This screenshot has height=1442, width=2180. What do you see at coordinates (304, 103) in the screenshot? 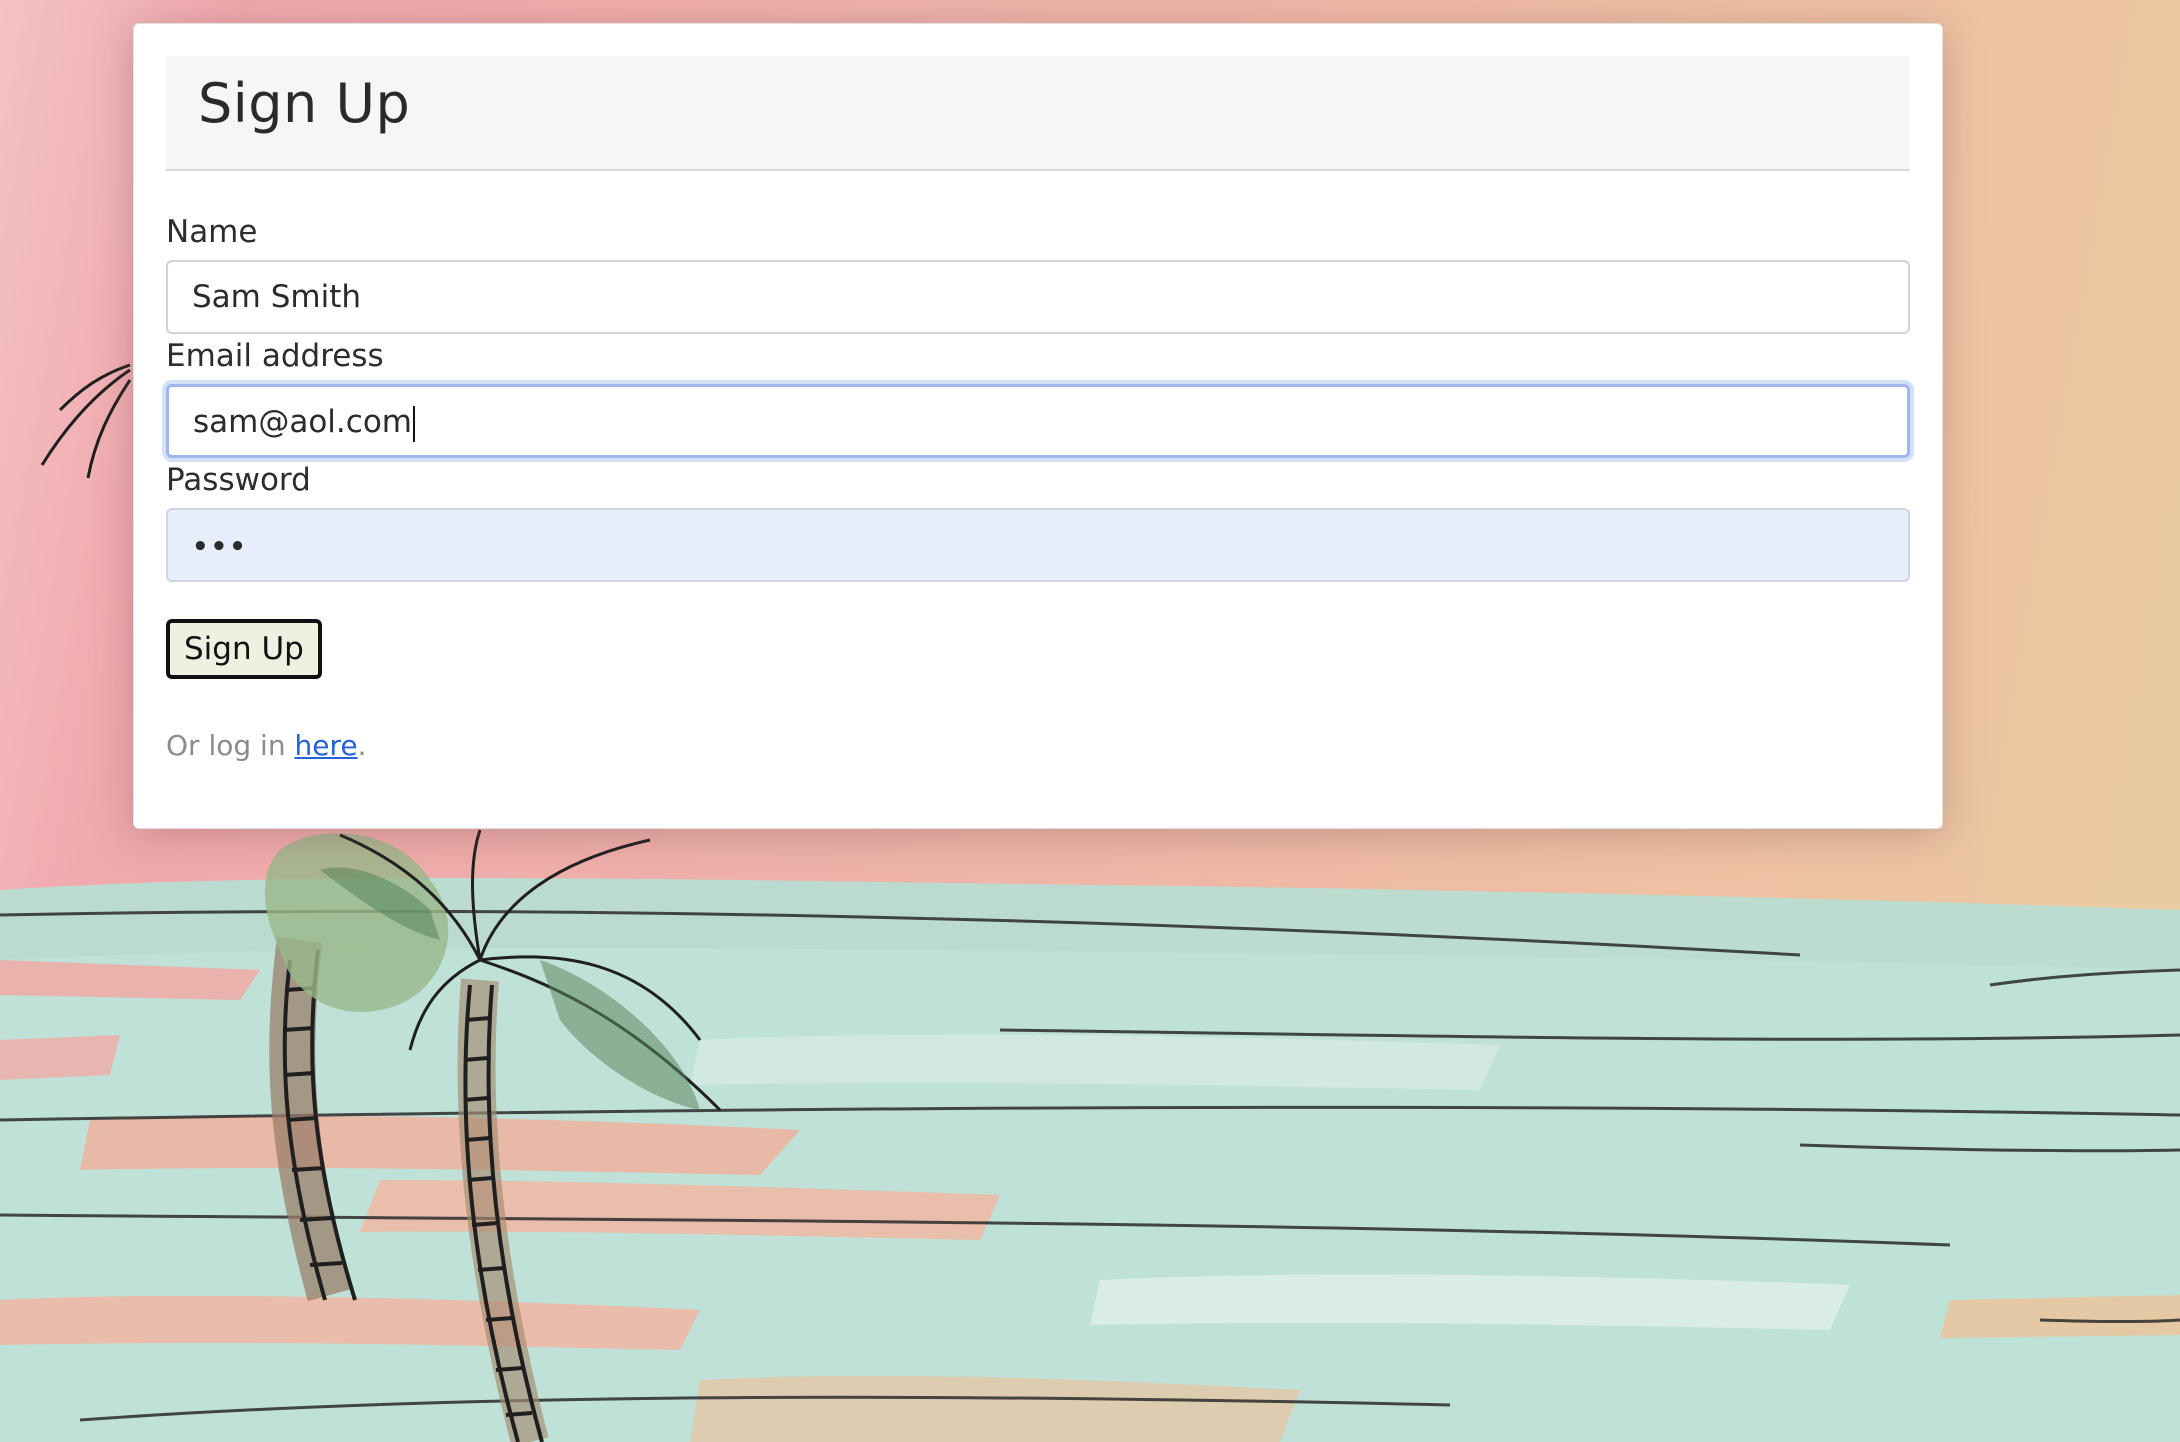
I see `page-title: Sign Up` at bounding box center [304, 103].